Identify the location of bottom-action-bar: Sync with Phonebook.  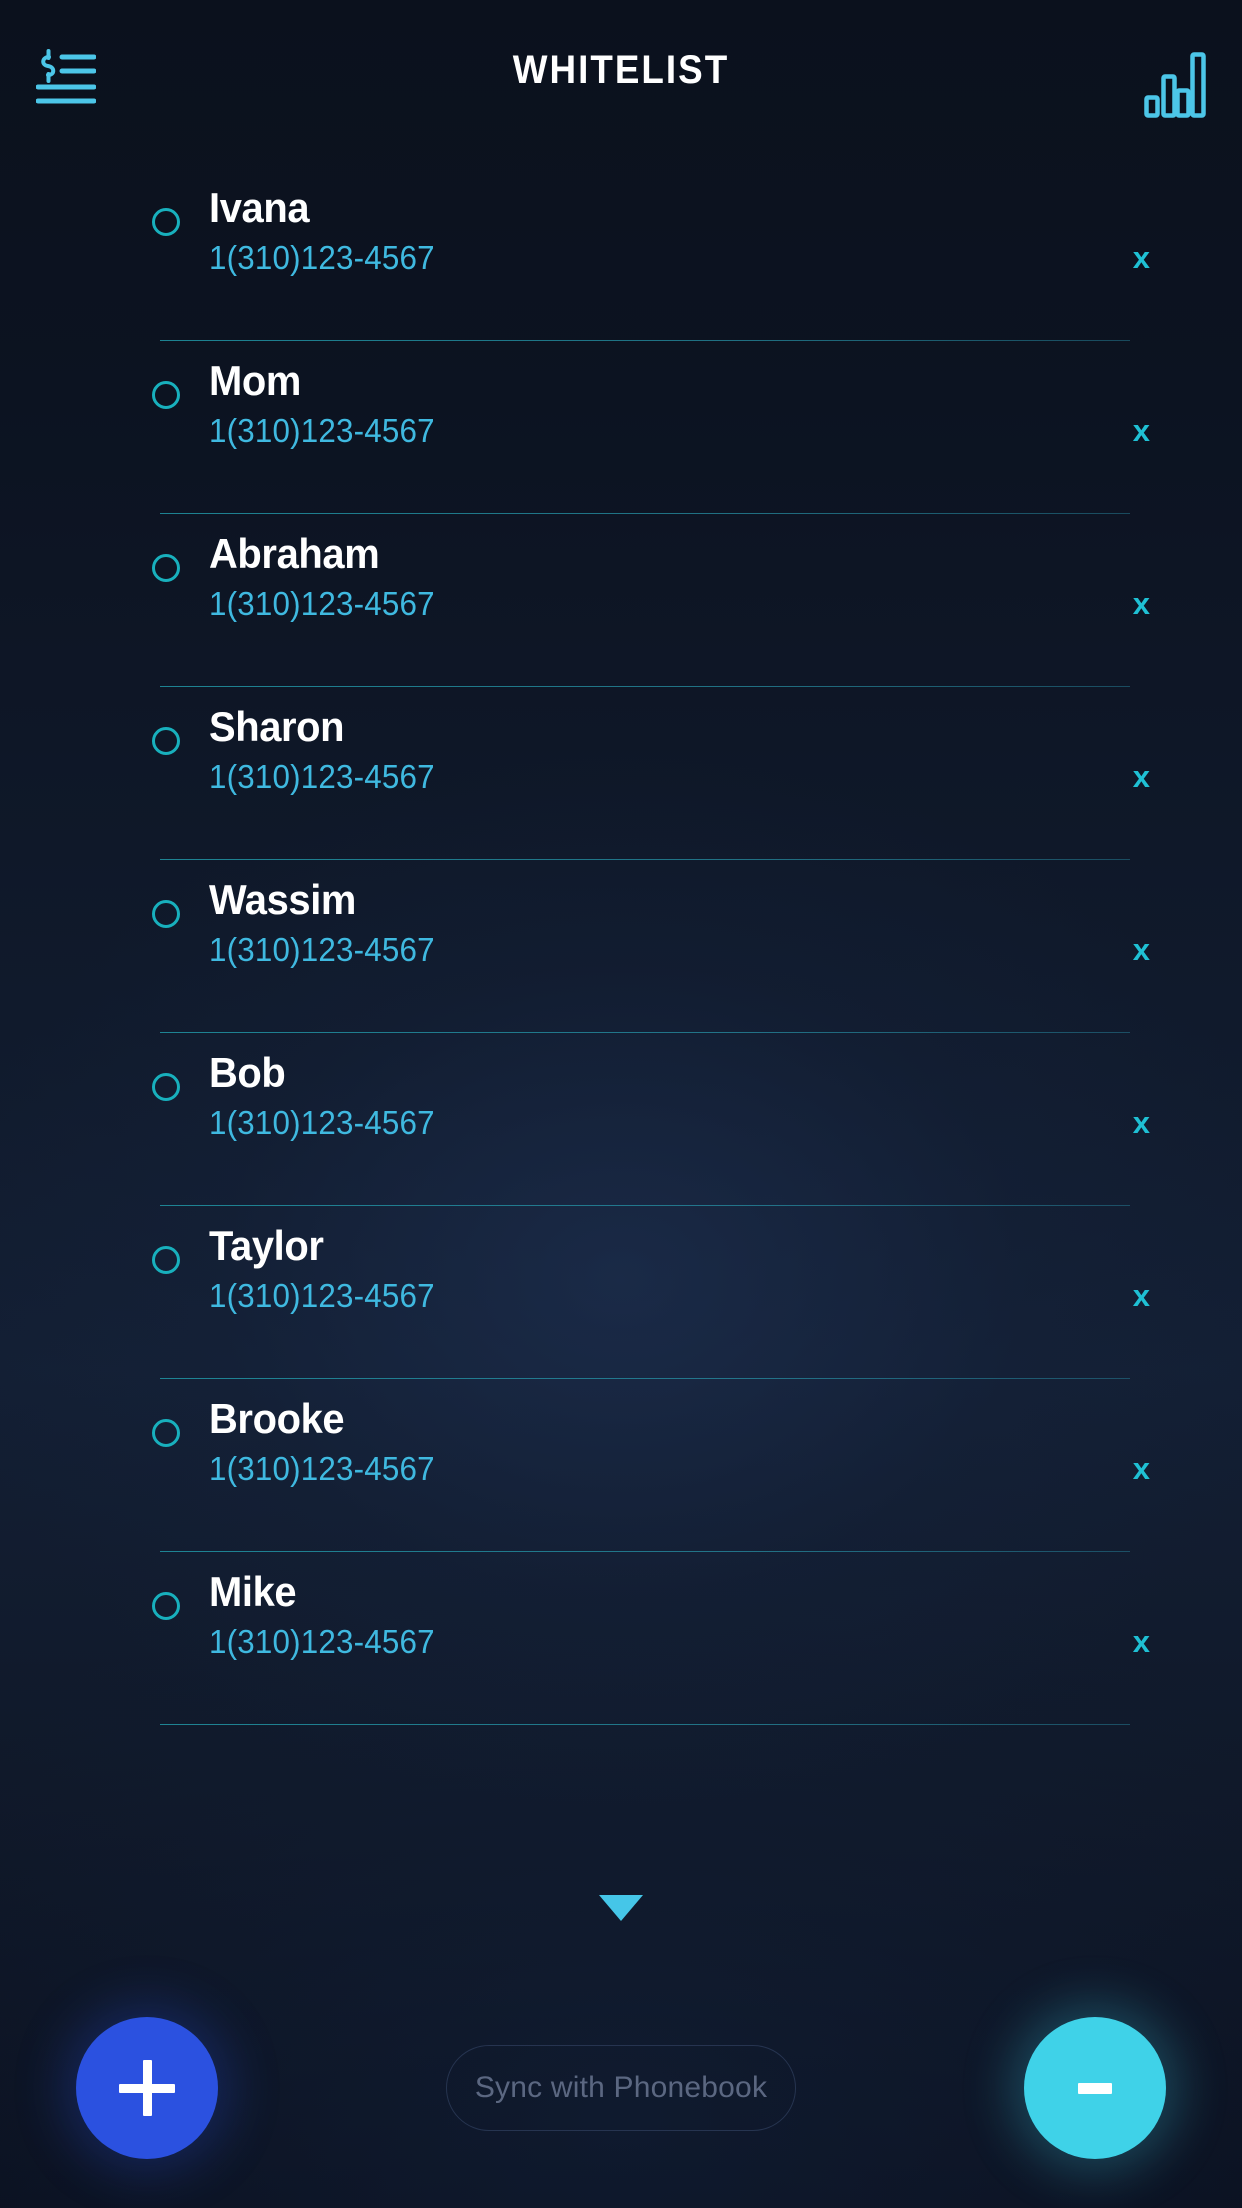
(621, 2088).